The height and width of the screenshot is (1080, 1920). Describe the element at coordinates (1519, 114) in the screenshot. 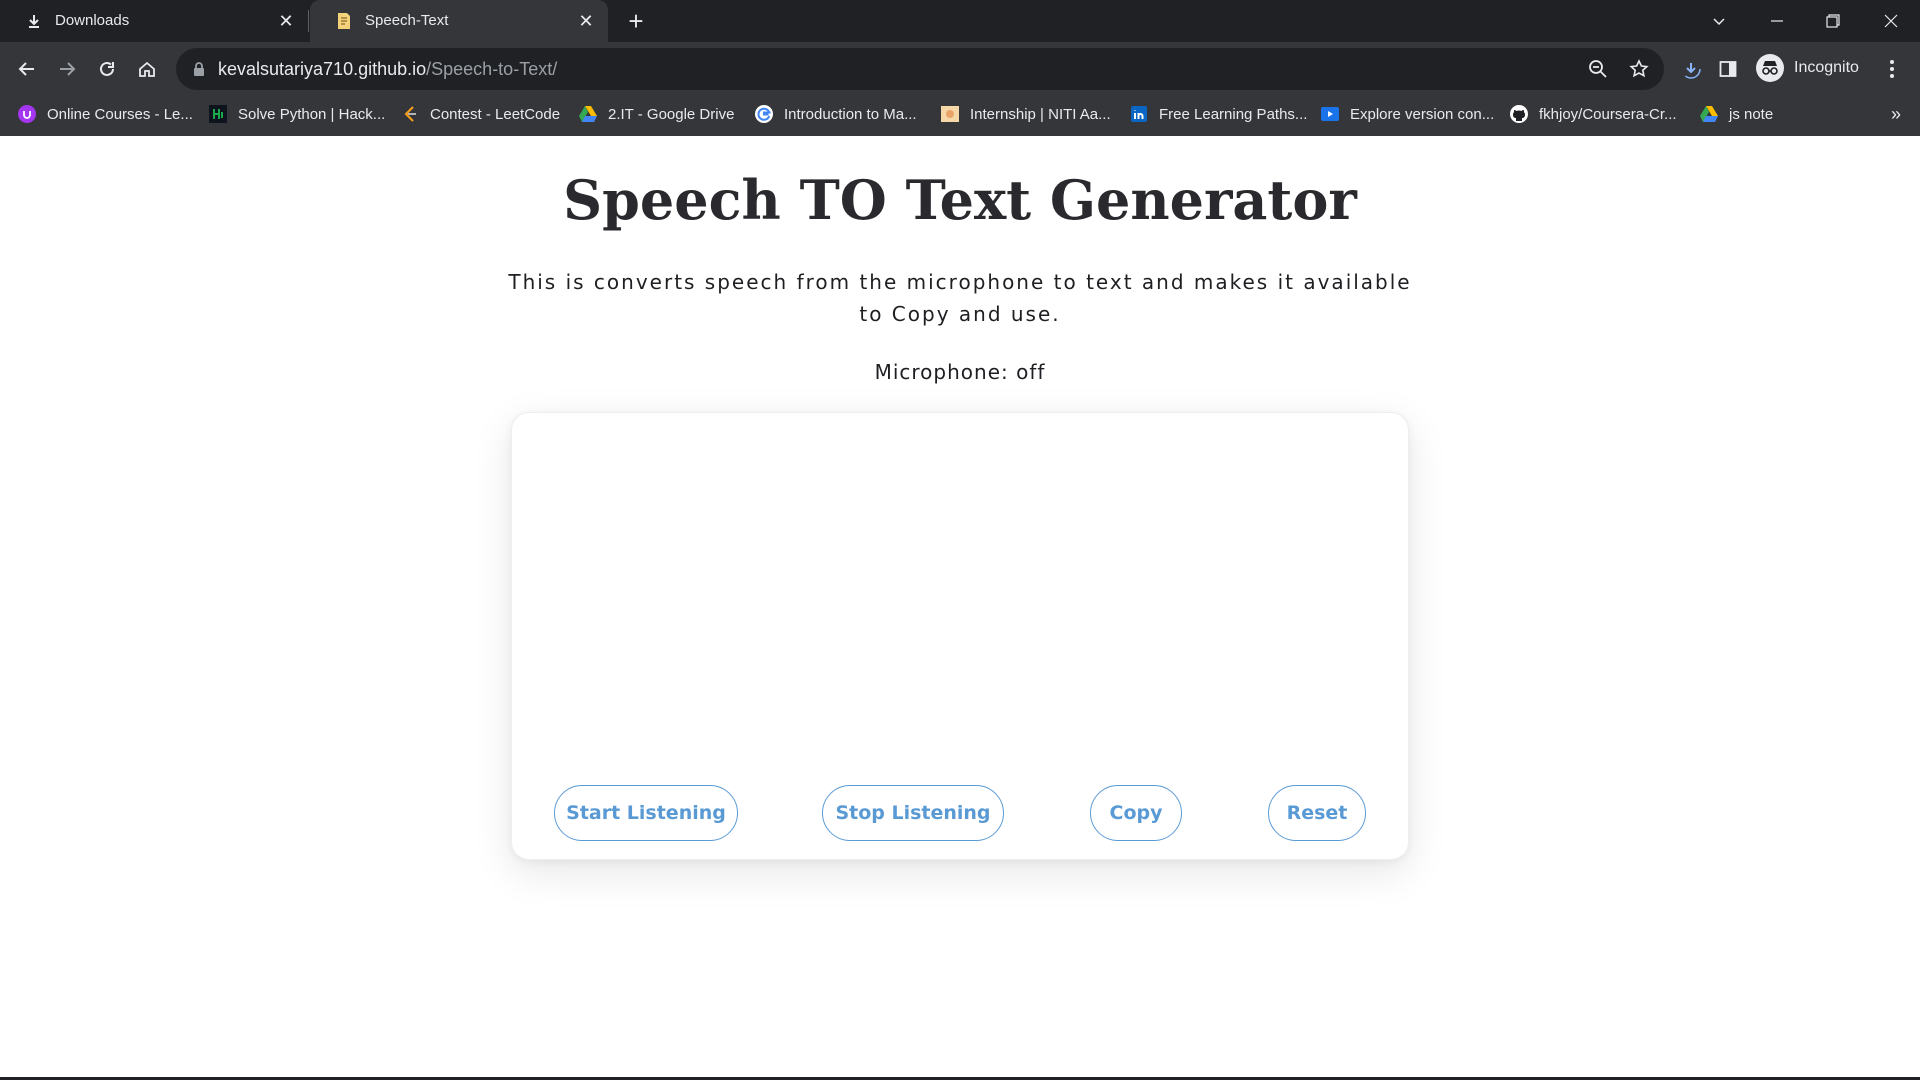

I see `github-icon` at that location.